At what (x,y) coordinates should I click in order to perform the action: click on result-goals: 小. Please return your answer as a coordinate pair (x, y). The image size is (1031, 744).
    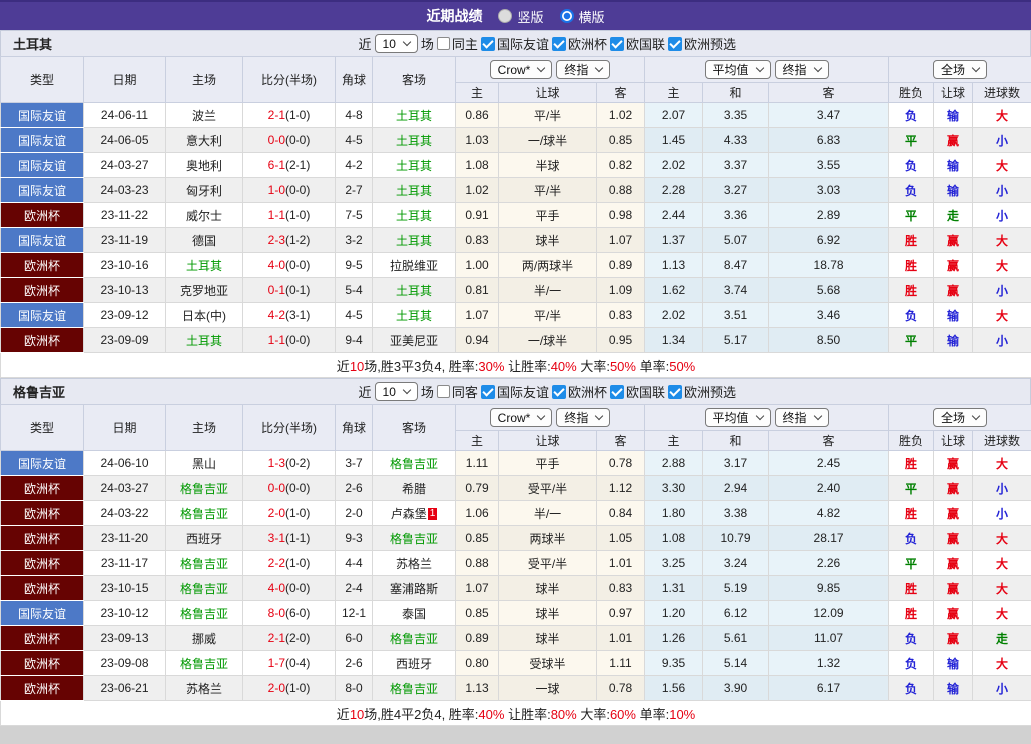
    Looking at the image, I should click on (1001, 190).